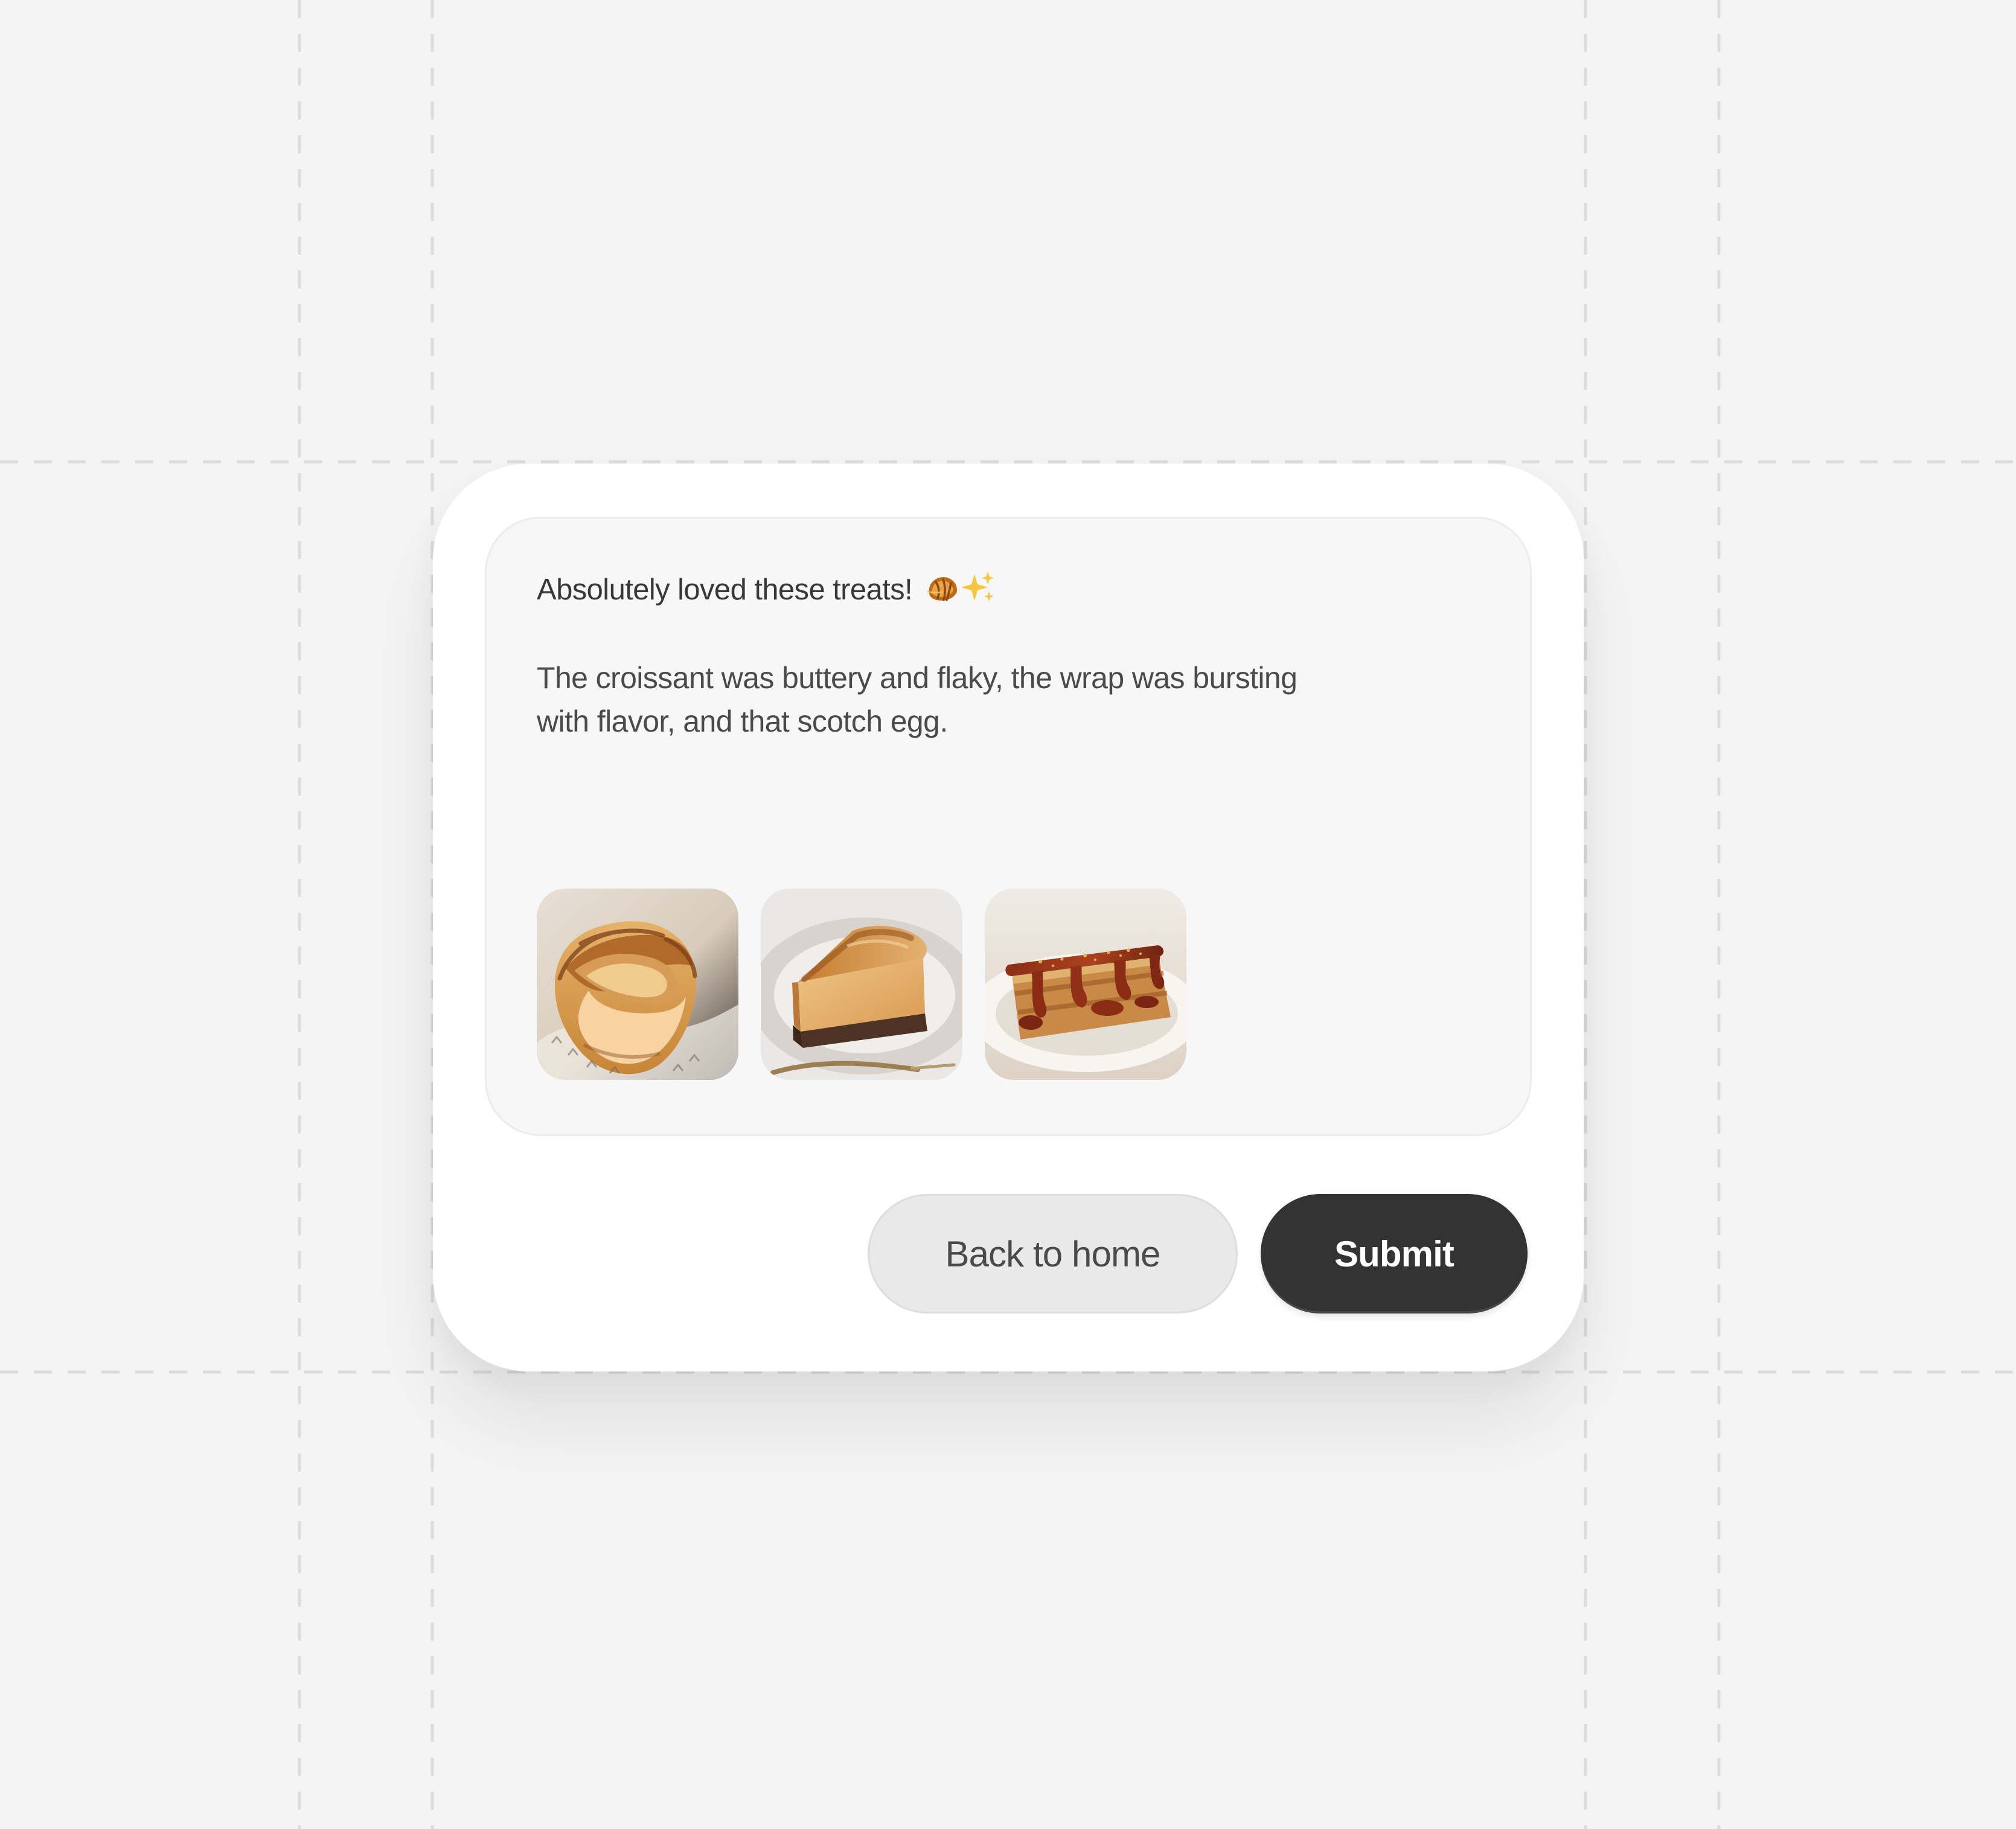 This screenshot has height=1829, width=2016. I want to click on submit-button: Submit, so click(1394, 1254).